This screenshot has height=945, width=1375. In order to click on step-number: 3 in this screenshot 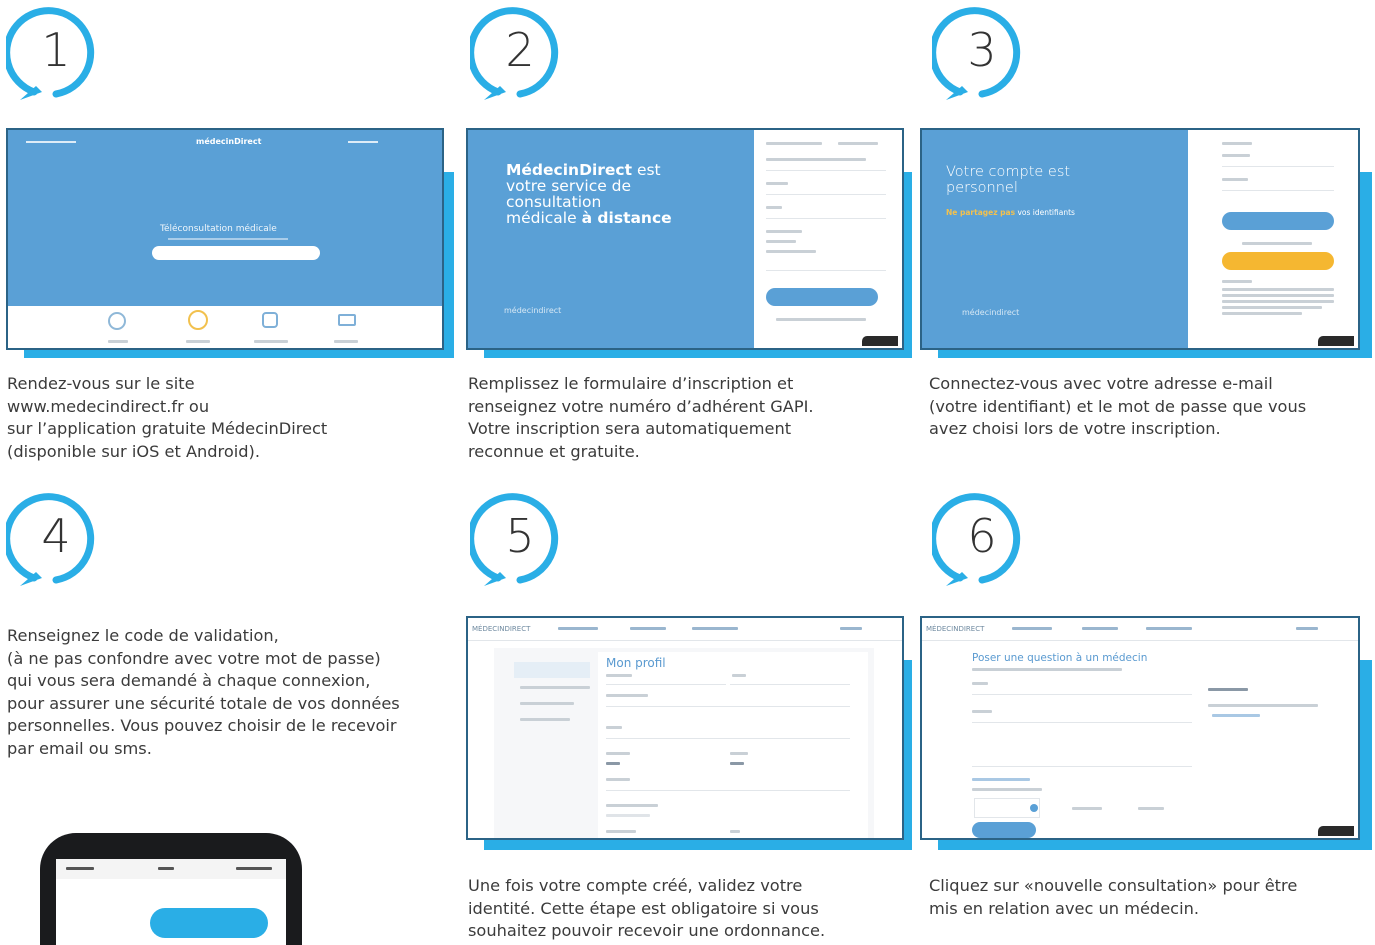, I will do `click(982, 50)`.